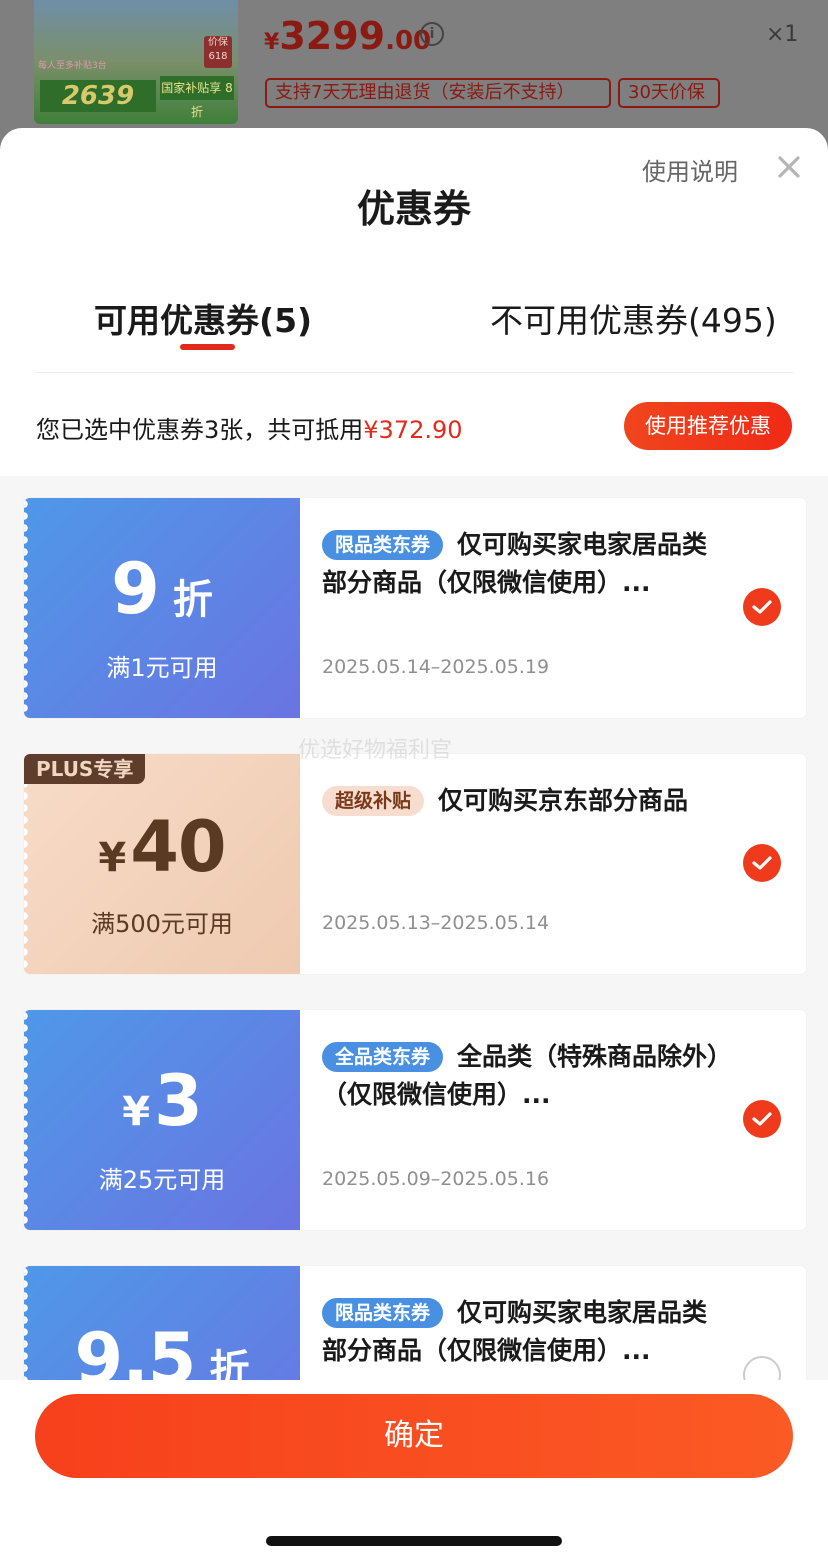  I want to click on coupon-value-unit: 折, so click(192, 600).